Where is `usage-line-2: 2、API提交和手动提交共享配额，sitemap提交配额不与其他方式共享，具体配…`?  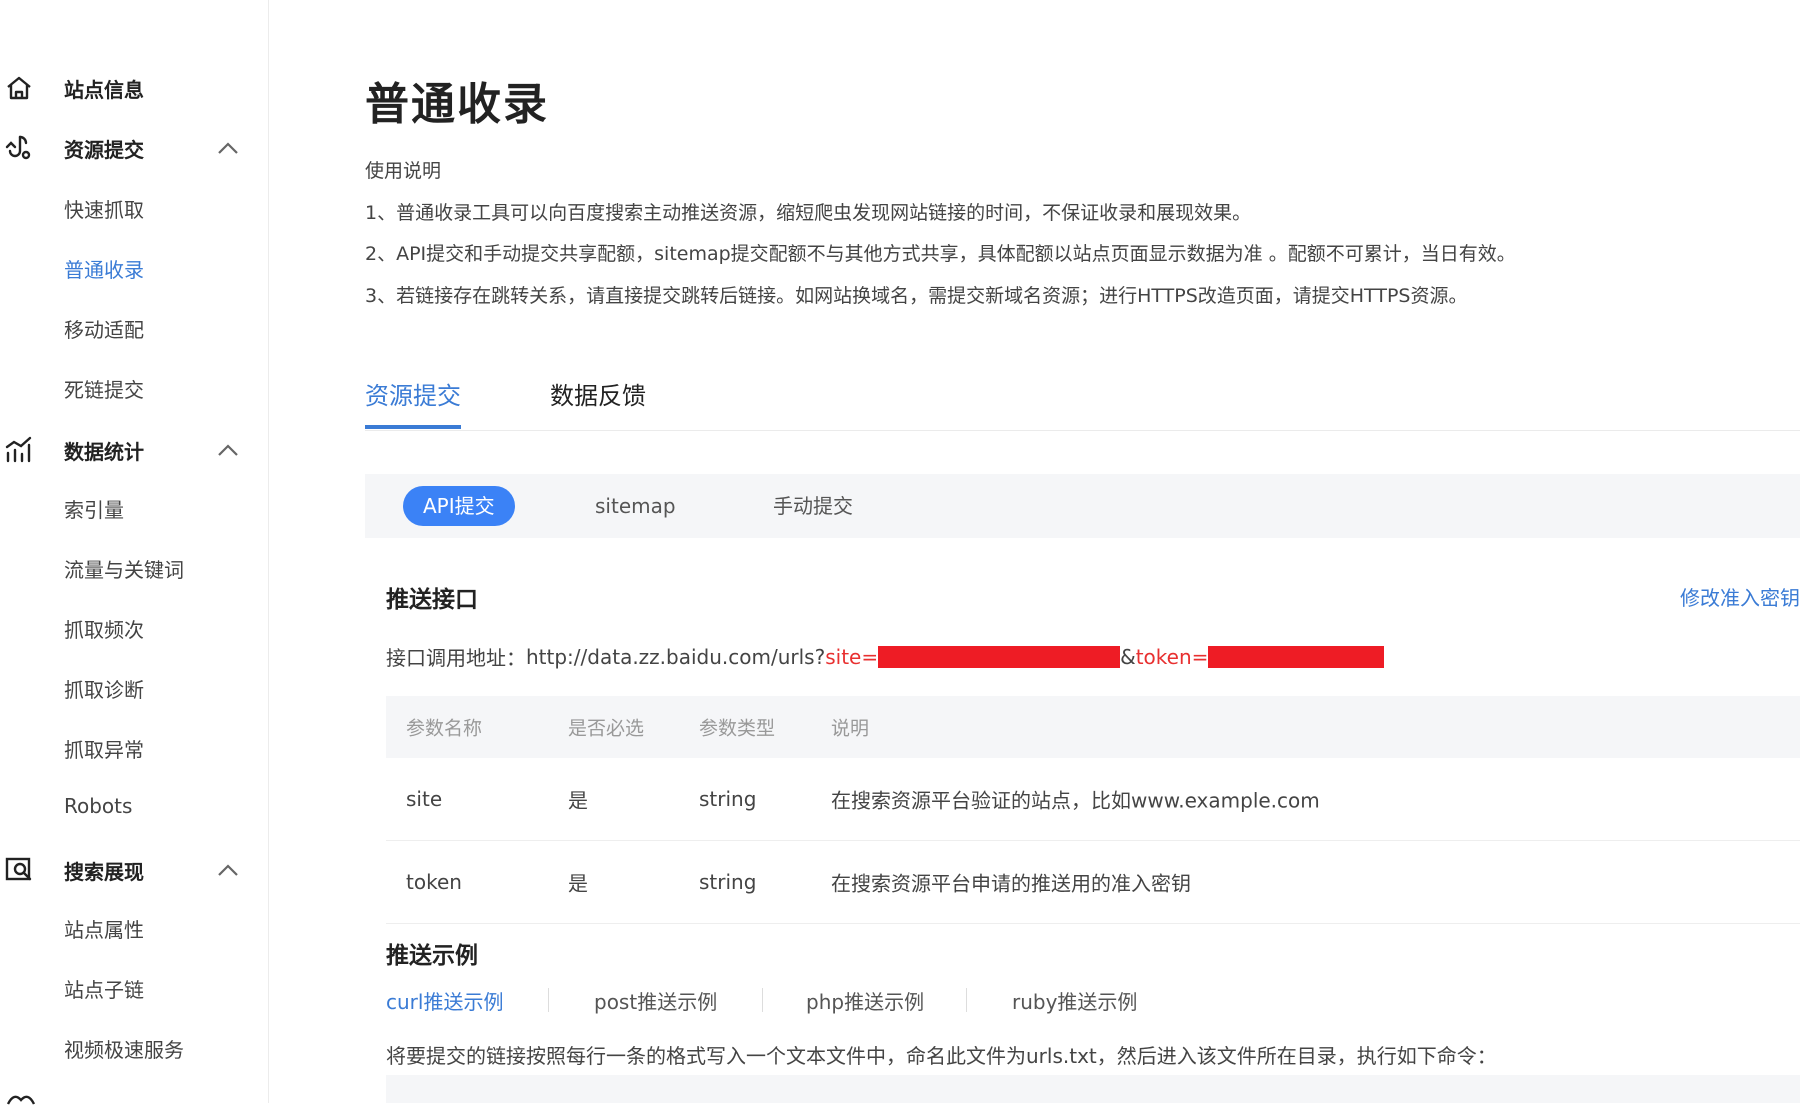
usage-line-2: 2、API提交和手动提交共享配额，sitemap提交配额不与其他方式共享，具体配… is located at coordinates (940, 254).